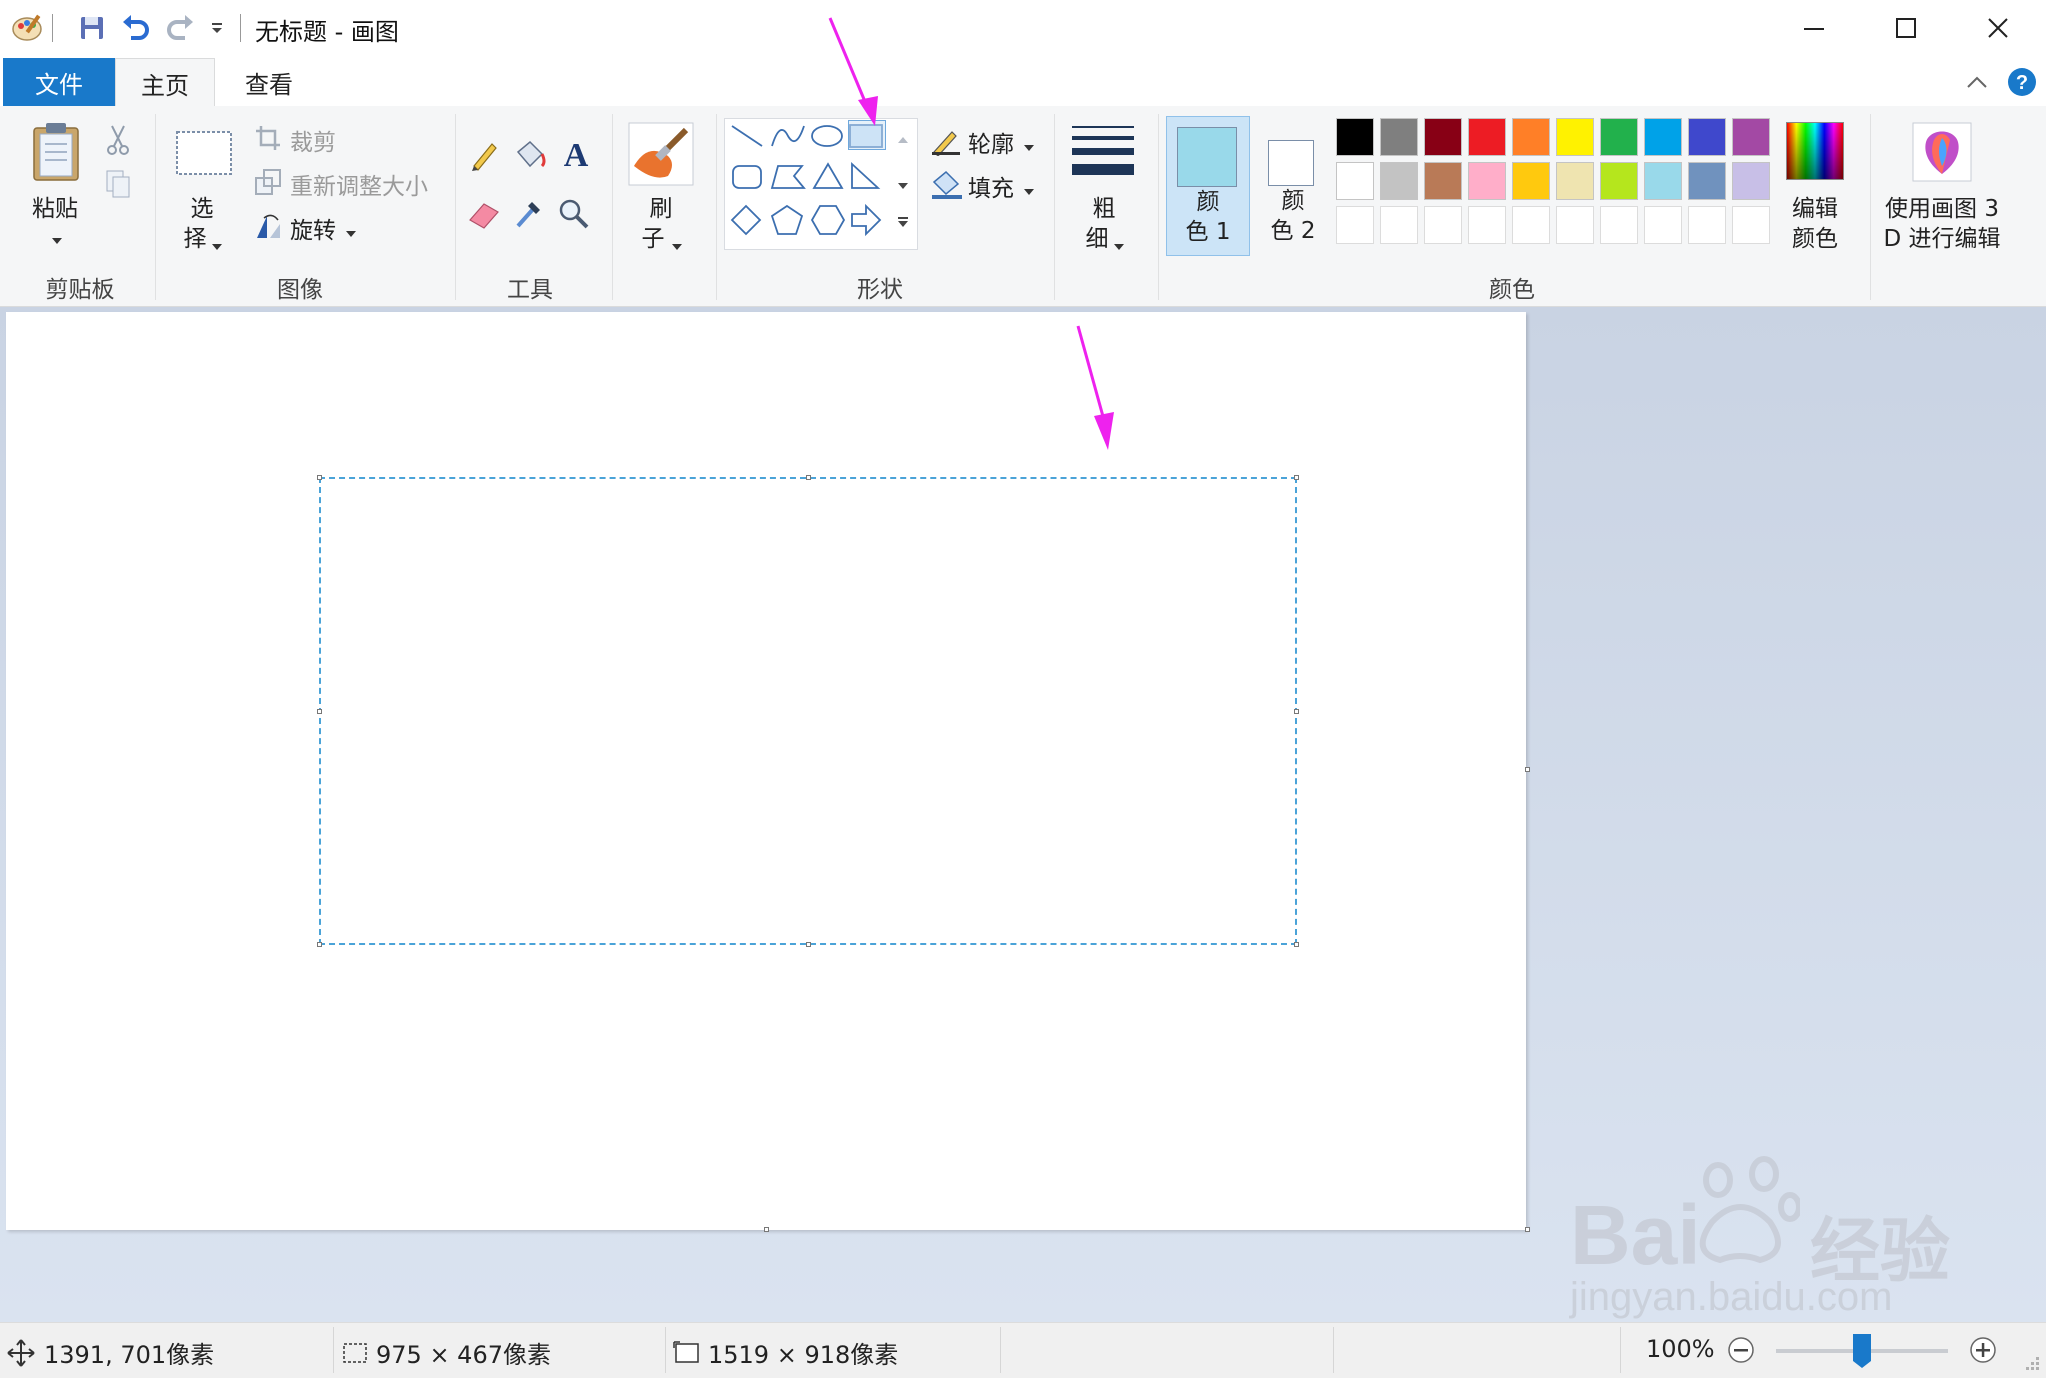 The height and width of the screenshot is (1378, 2046). What do you see at coordinates (853, 71) in the screenshot?
I see `arrow-pointing-rectangle-tool` at bounding box center [853, 71].